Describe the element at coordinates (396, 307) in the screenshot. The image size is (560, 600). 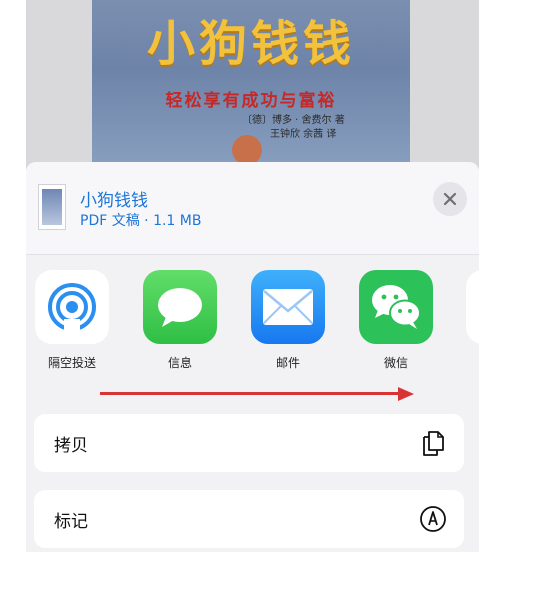
I see `wechat-icon` at that location.